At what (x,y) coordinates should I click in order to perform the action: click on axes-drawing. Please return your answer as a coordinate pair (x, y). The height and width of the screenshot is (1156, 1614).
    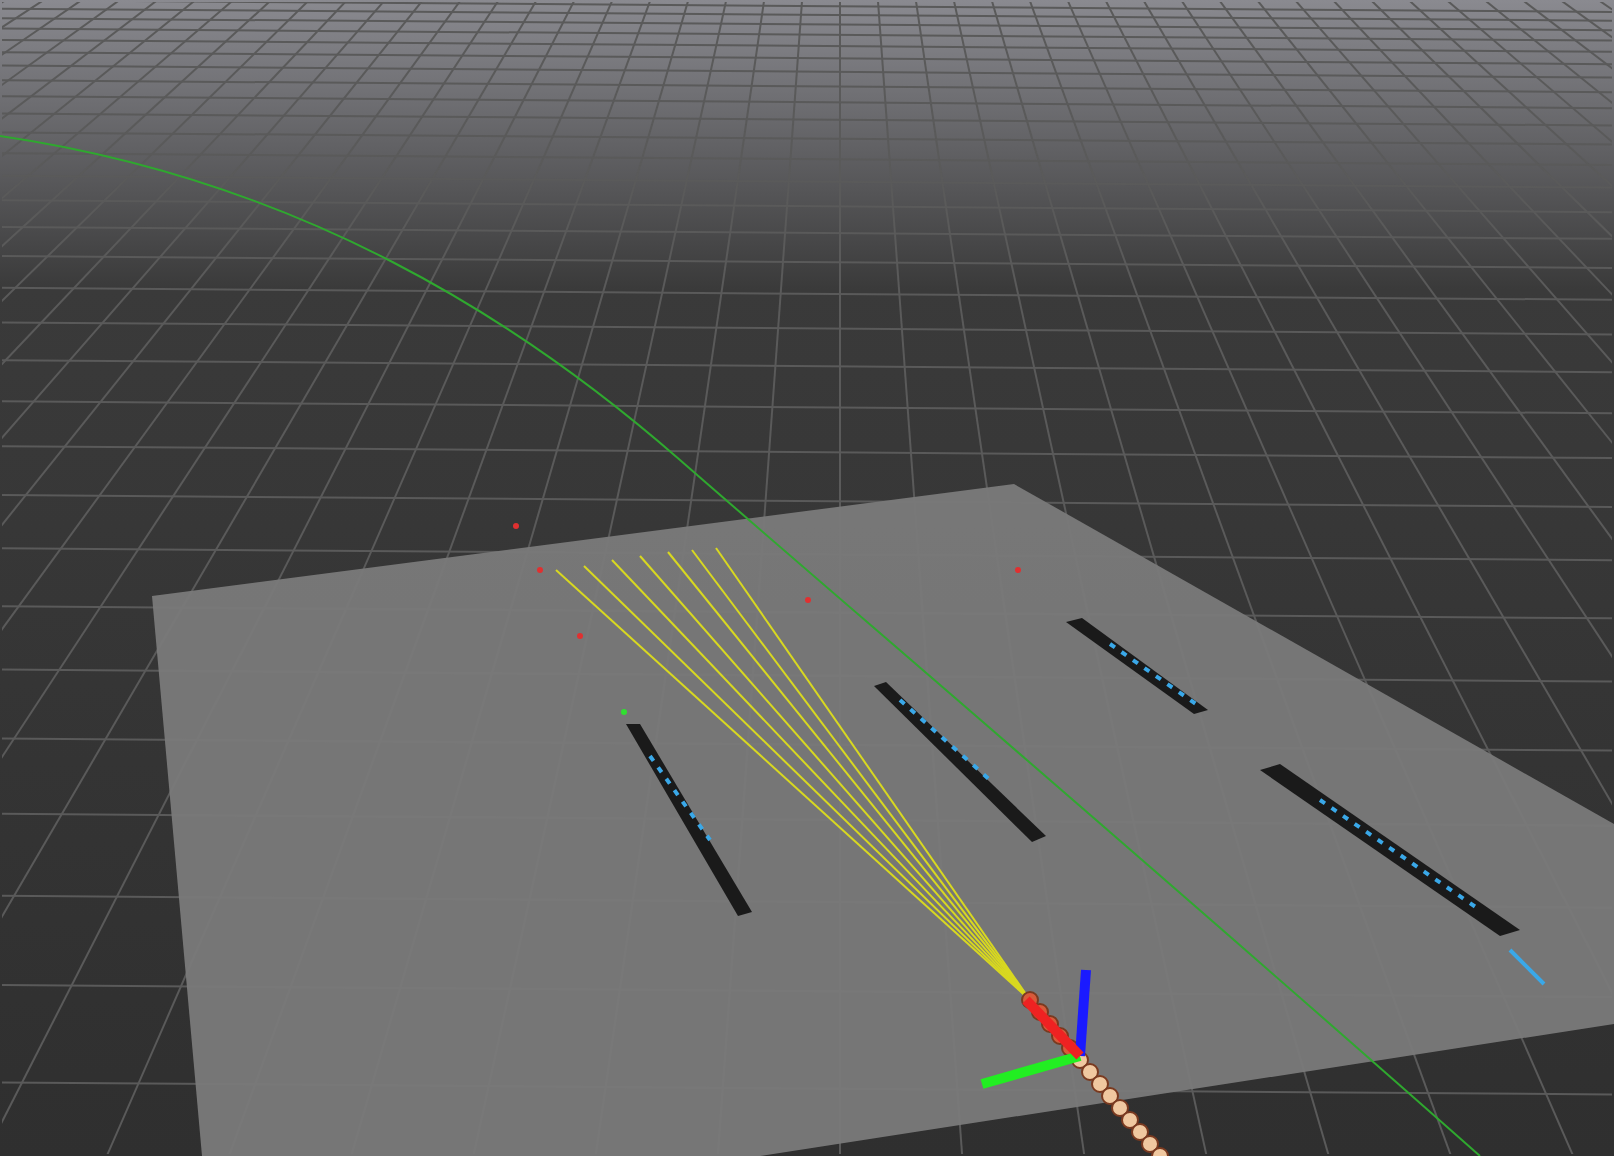
    Looking at the image, I should click on (1035, 1029).